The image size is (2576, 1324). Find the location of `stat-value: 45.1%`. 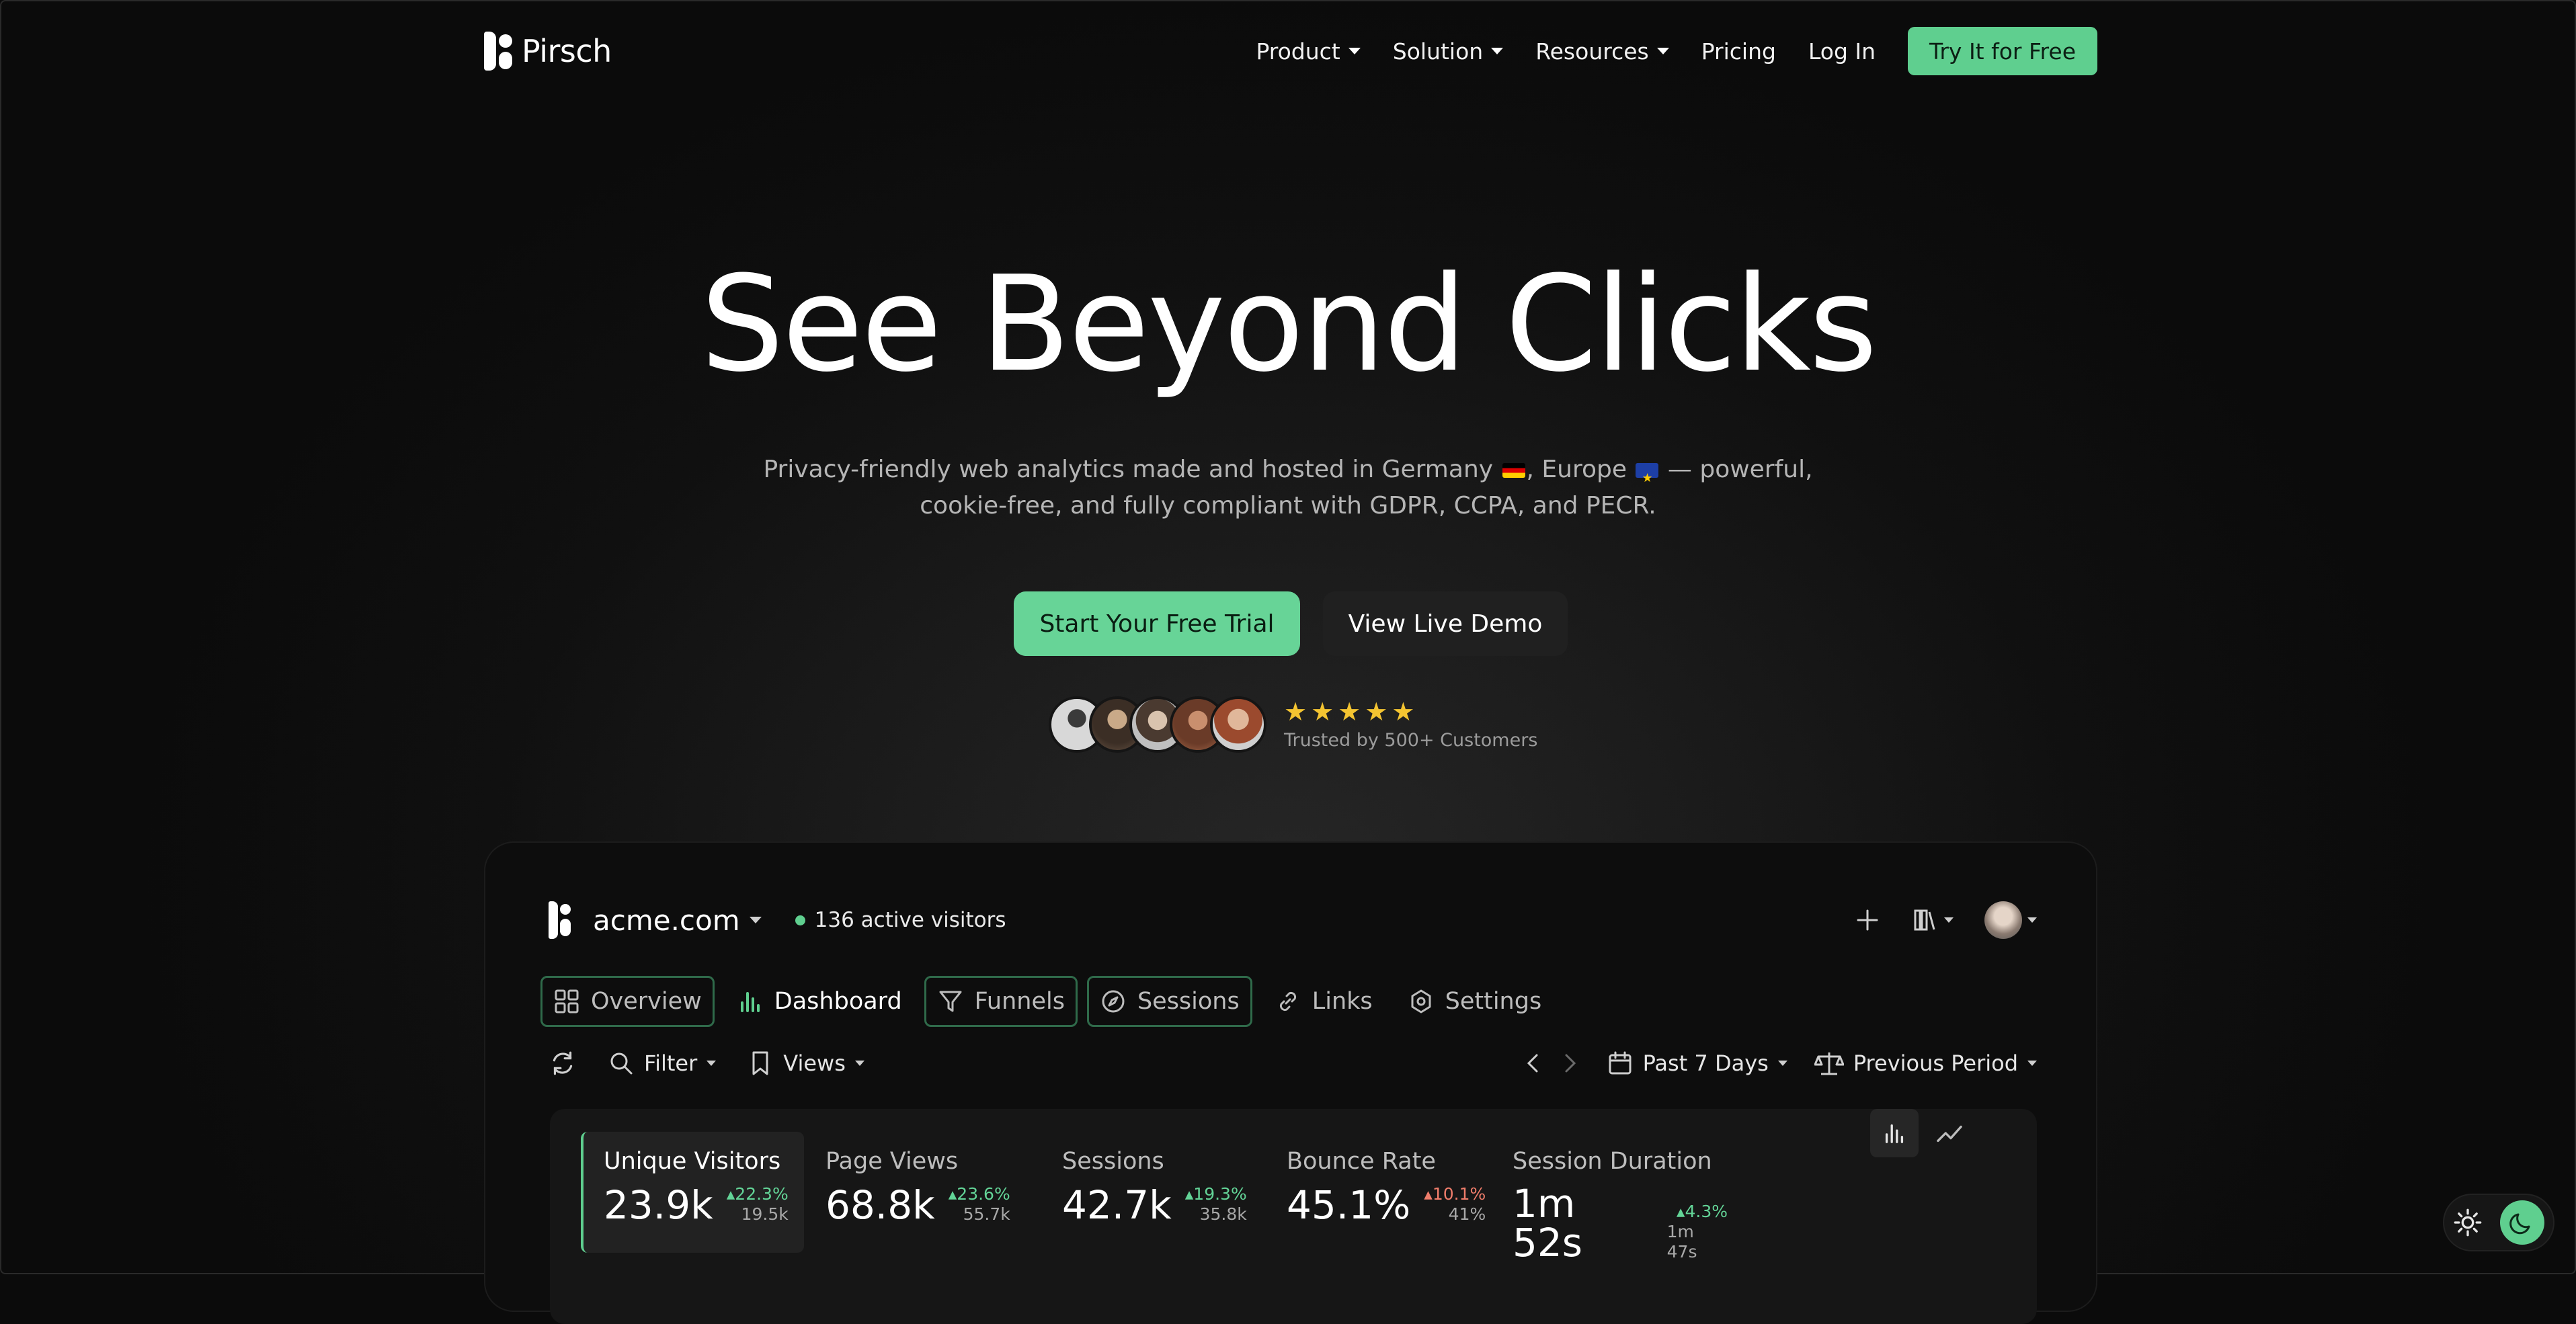

stat-value: 45.1% is located at coordinates (1349, 1205).